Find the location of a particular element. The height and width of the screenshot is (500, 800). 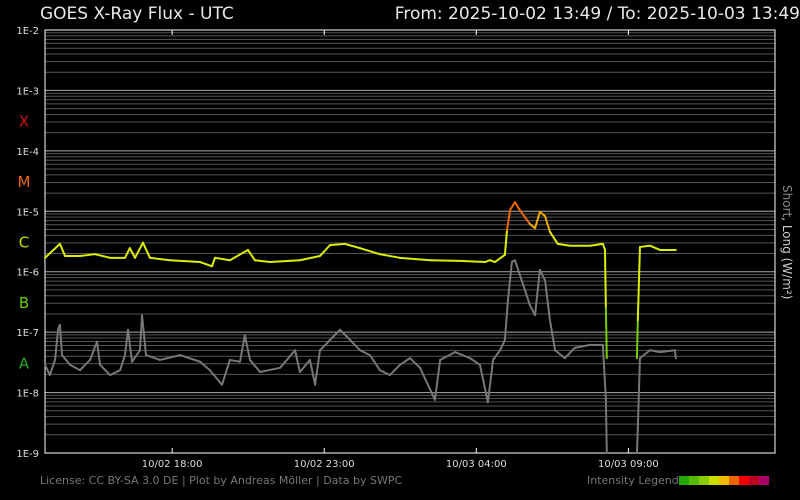

y-tick-label: 1E-3 is located at coordinates (27, 91).